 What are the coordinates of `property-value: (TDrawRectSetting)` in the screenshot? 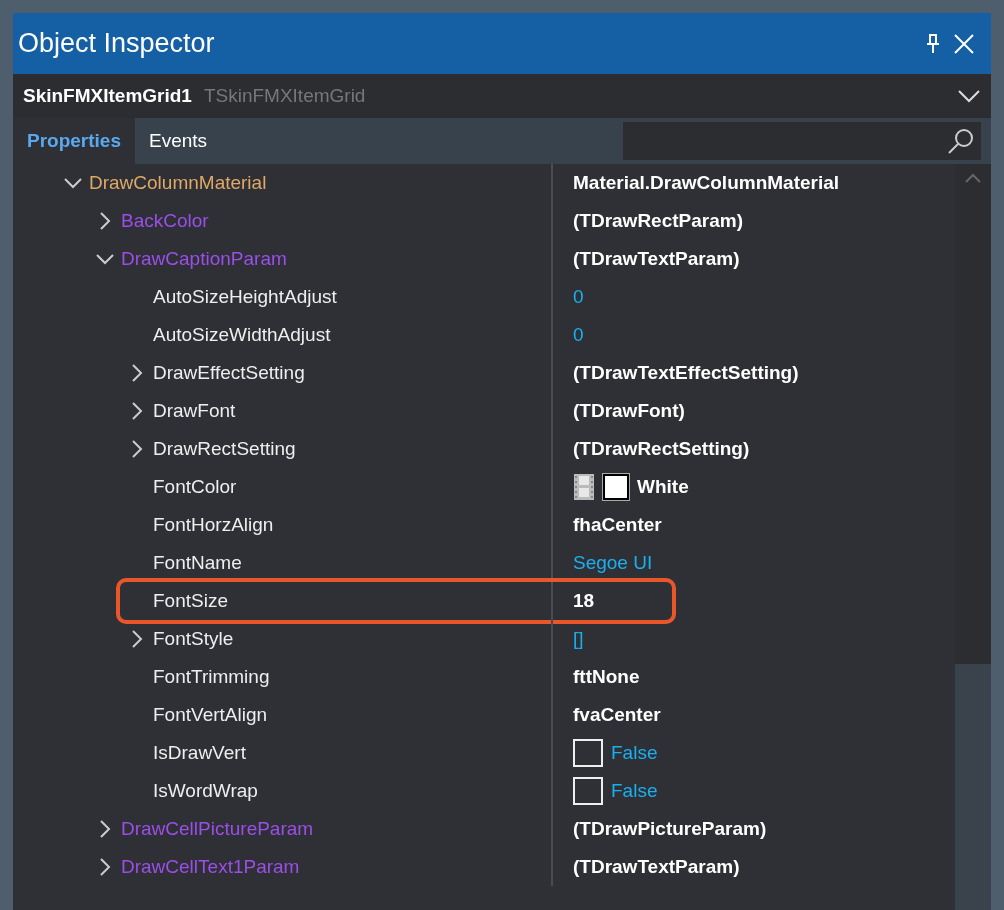 It's located at (661, 448).